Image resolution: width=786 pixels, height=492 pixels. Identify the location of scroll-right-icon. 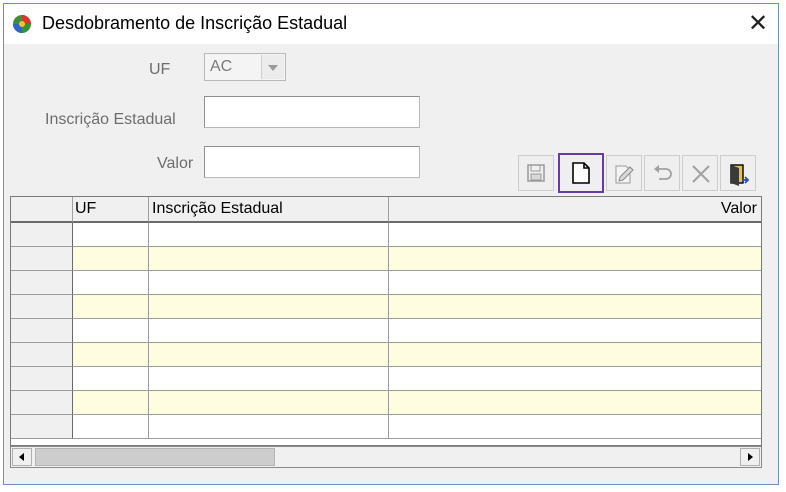
(750, 457).